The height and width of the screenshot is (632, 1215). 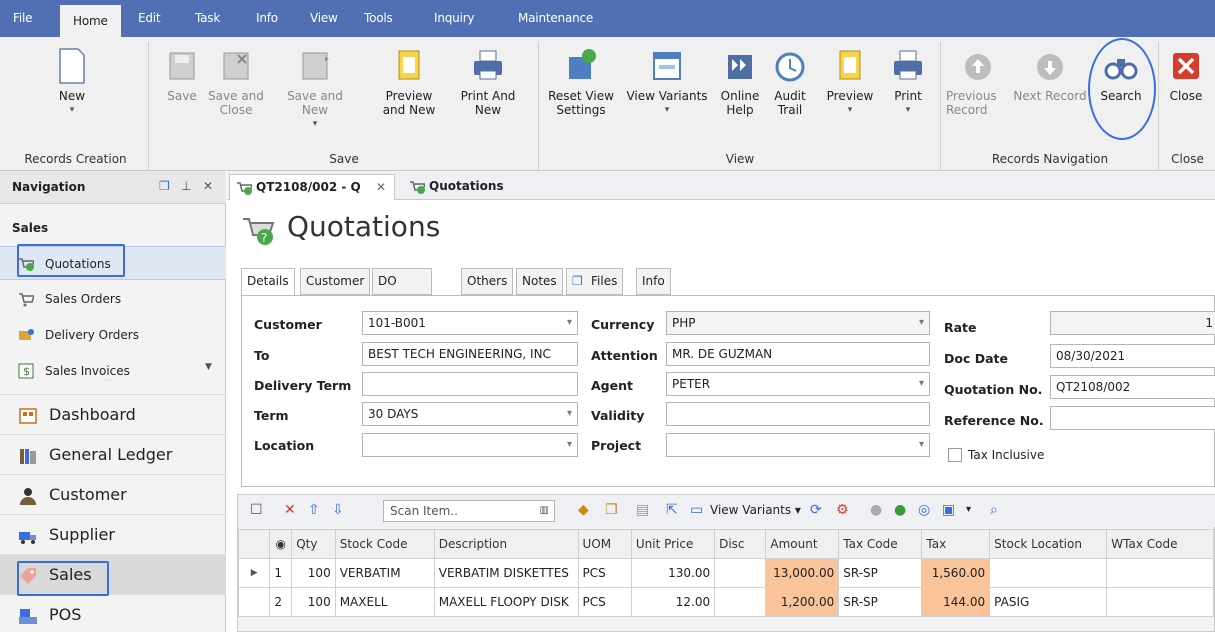 What do you see at coordinates (1050, 75) in the screenshot?
I see `next-record-button: Next Record` at bounding box center [1050, 75].